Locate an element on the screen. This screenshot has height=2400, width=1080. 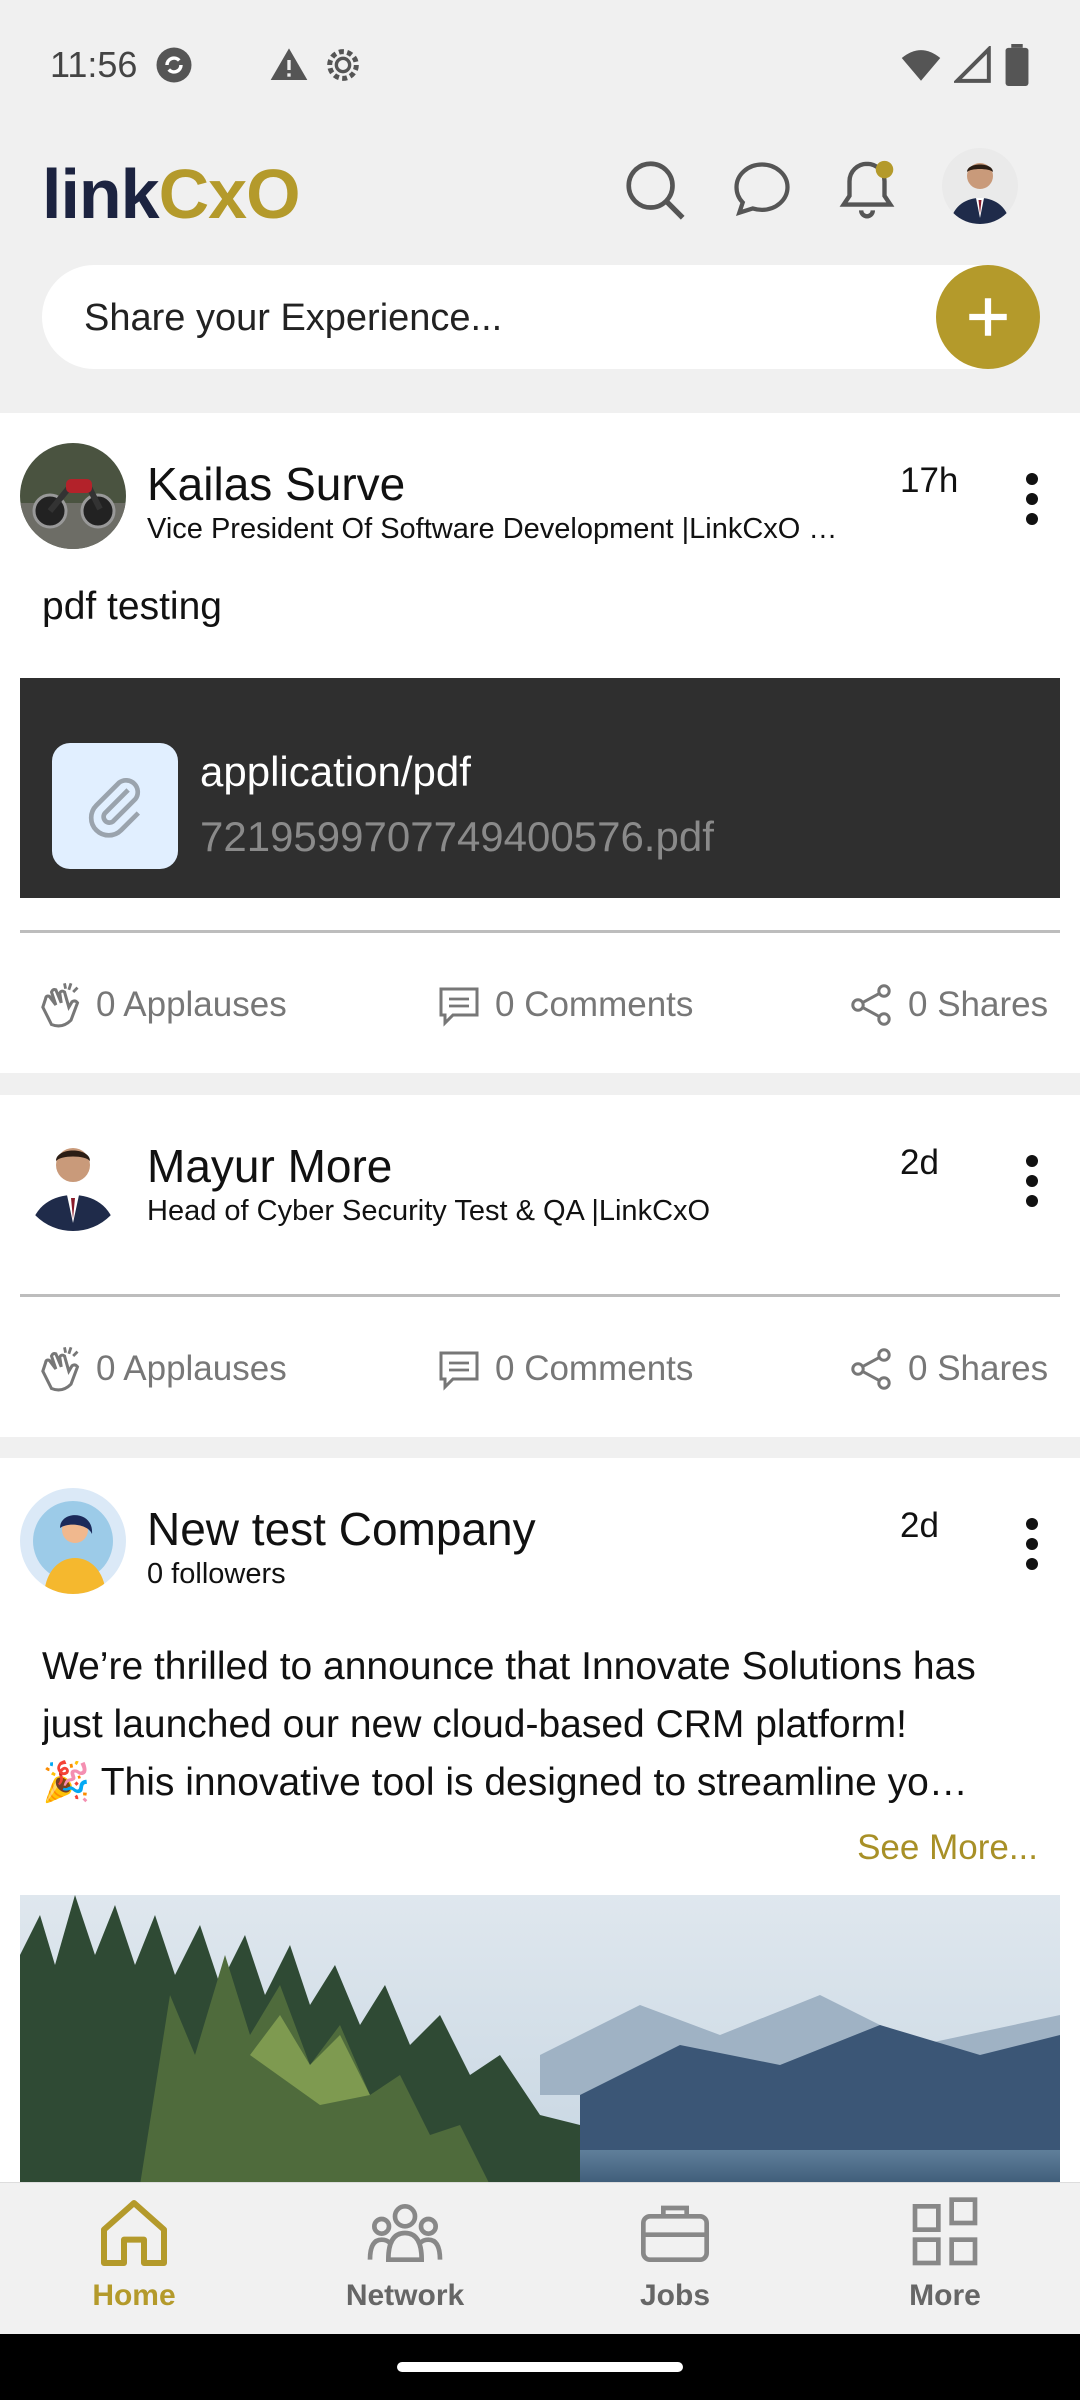
battery-icon is located at coordinates (1017, 65).